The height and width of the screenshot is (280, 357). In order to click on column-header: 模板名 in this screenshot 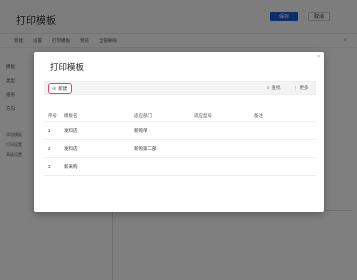, I will do `click(71, 115)`.